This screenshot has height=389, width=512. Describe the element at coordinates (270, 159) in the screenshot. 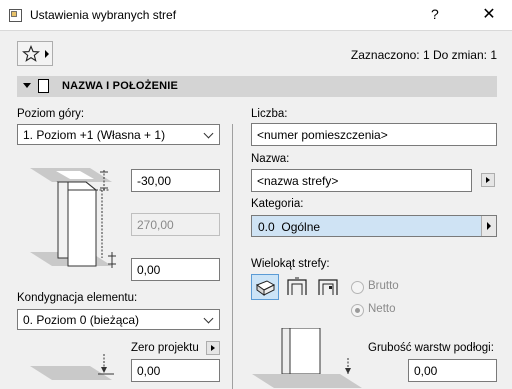

I see `name-label: Nazwa:` at that location.